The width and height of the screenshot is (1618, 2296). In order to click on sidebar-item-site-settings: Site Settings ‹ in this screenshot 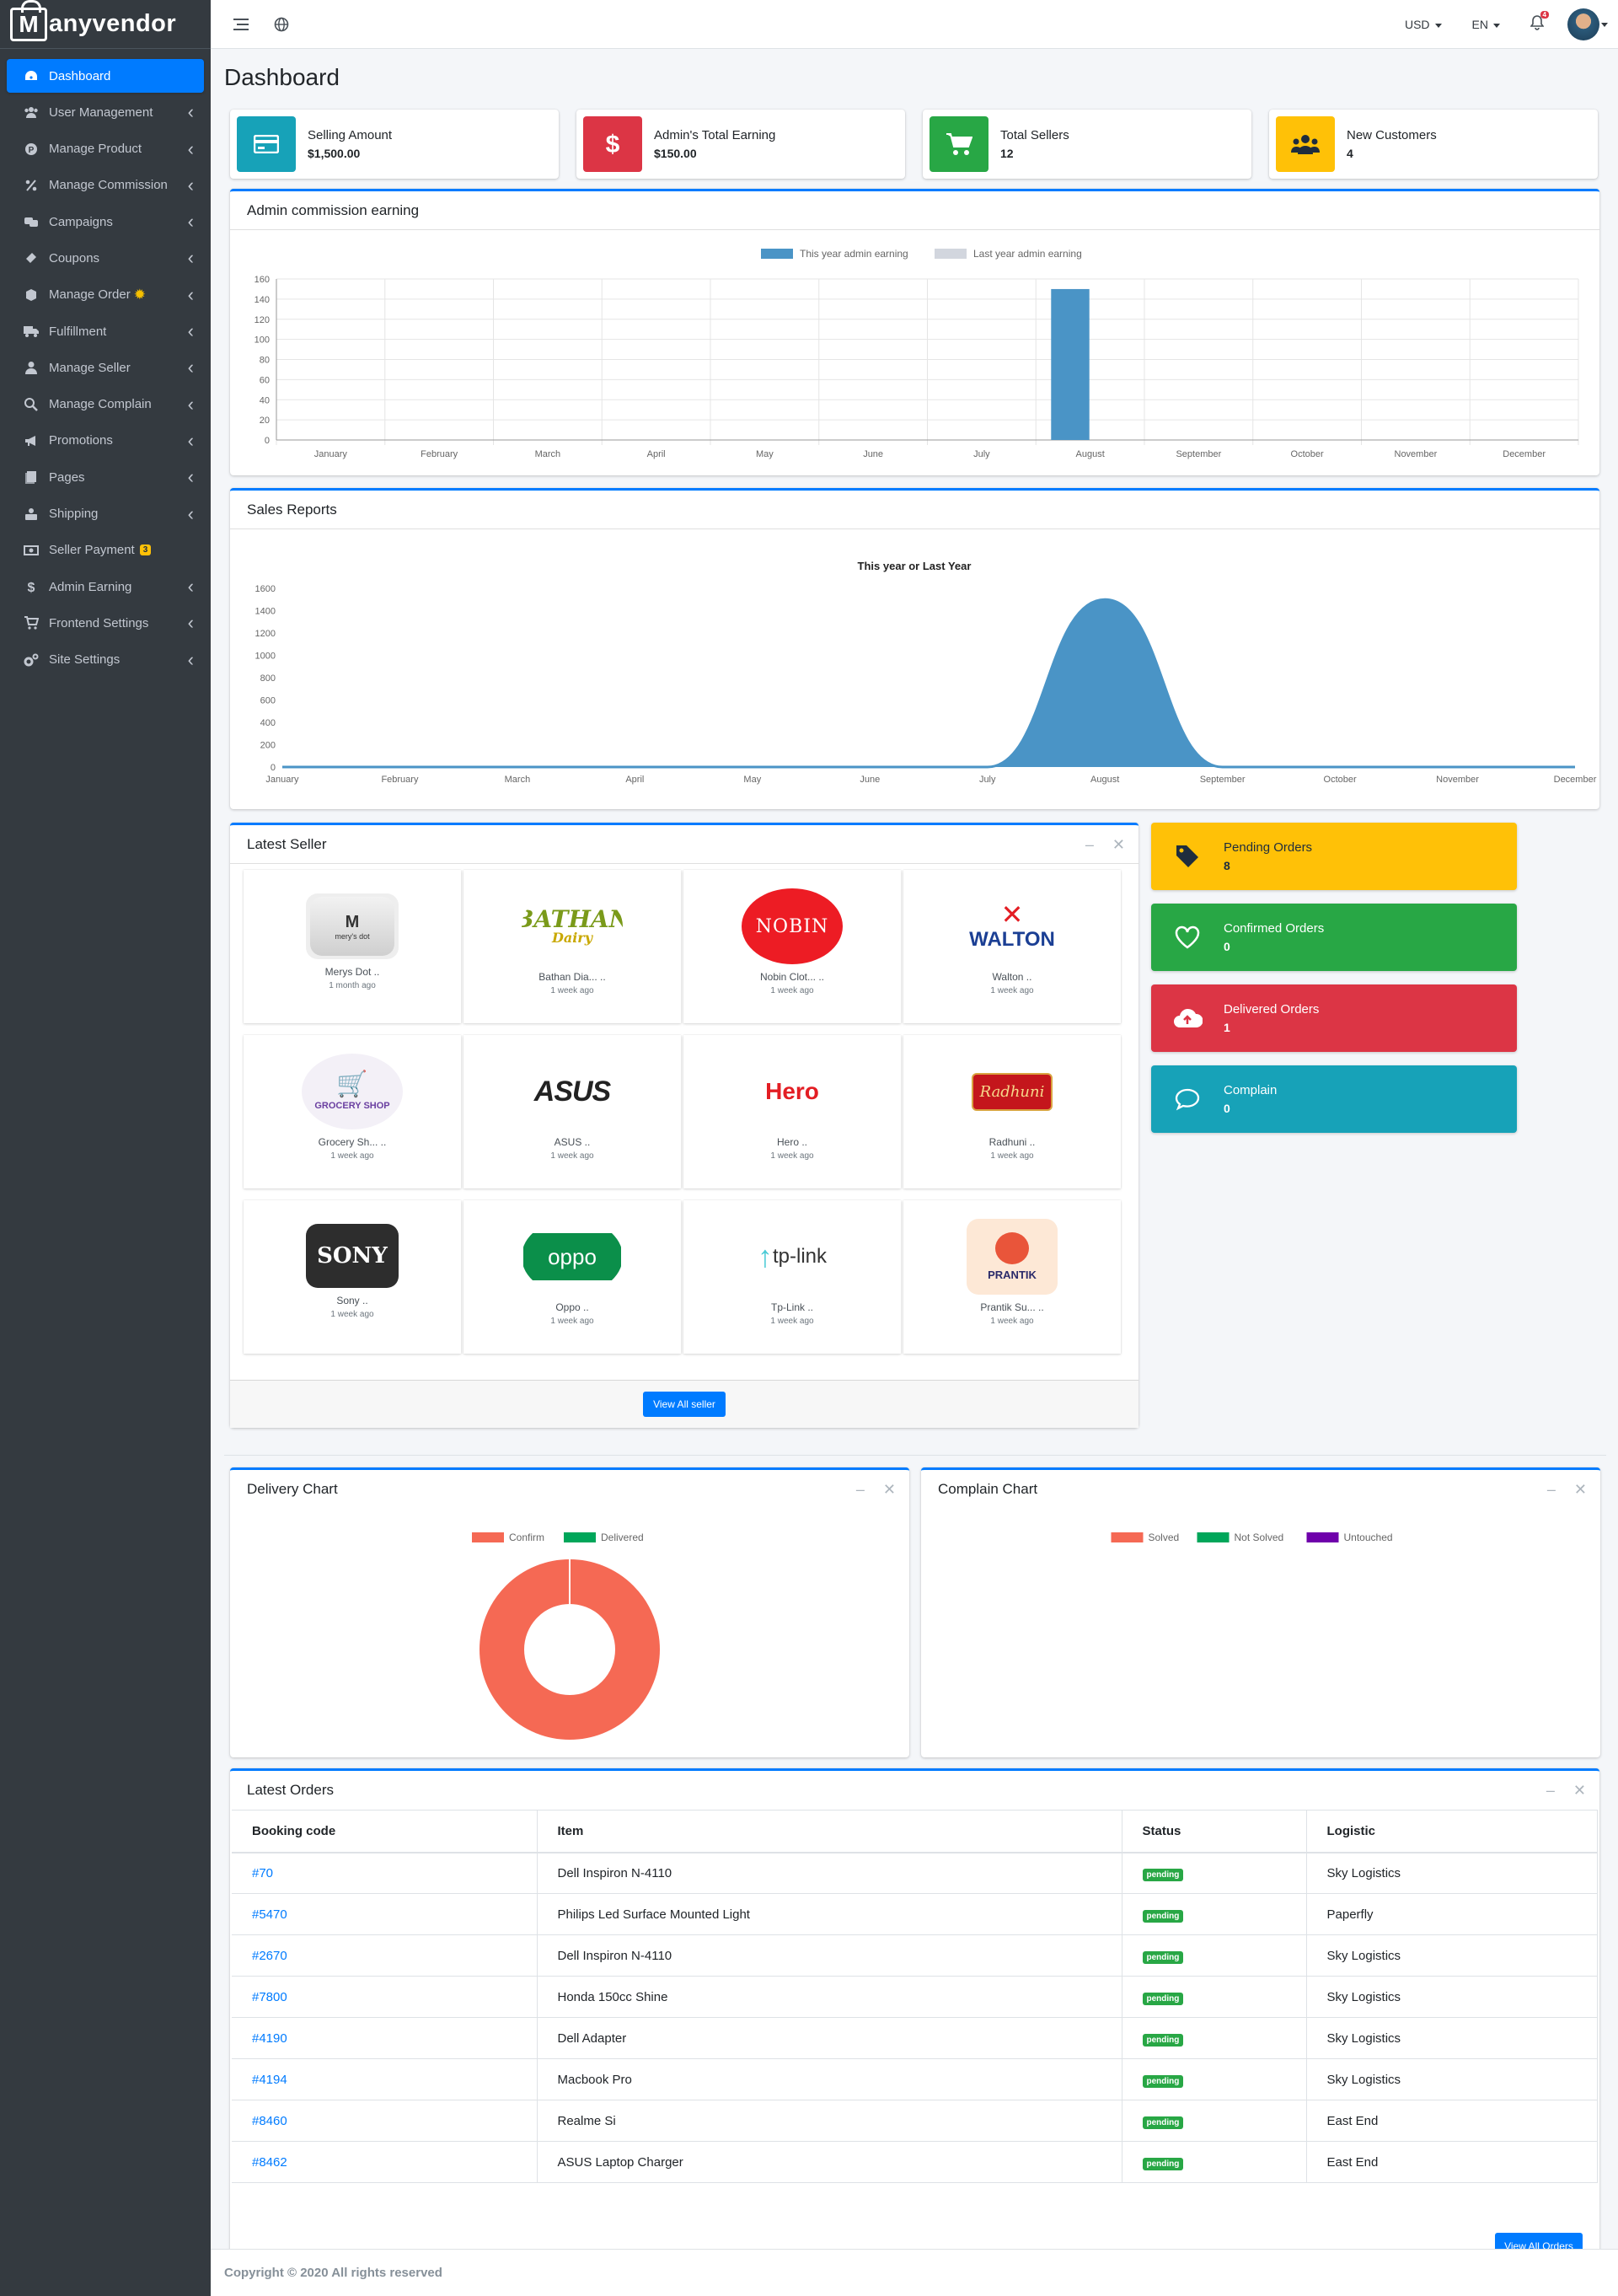, I will do `click(105, 660)`.